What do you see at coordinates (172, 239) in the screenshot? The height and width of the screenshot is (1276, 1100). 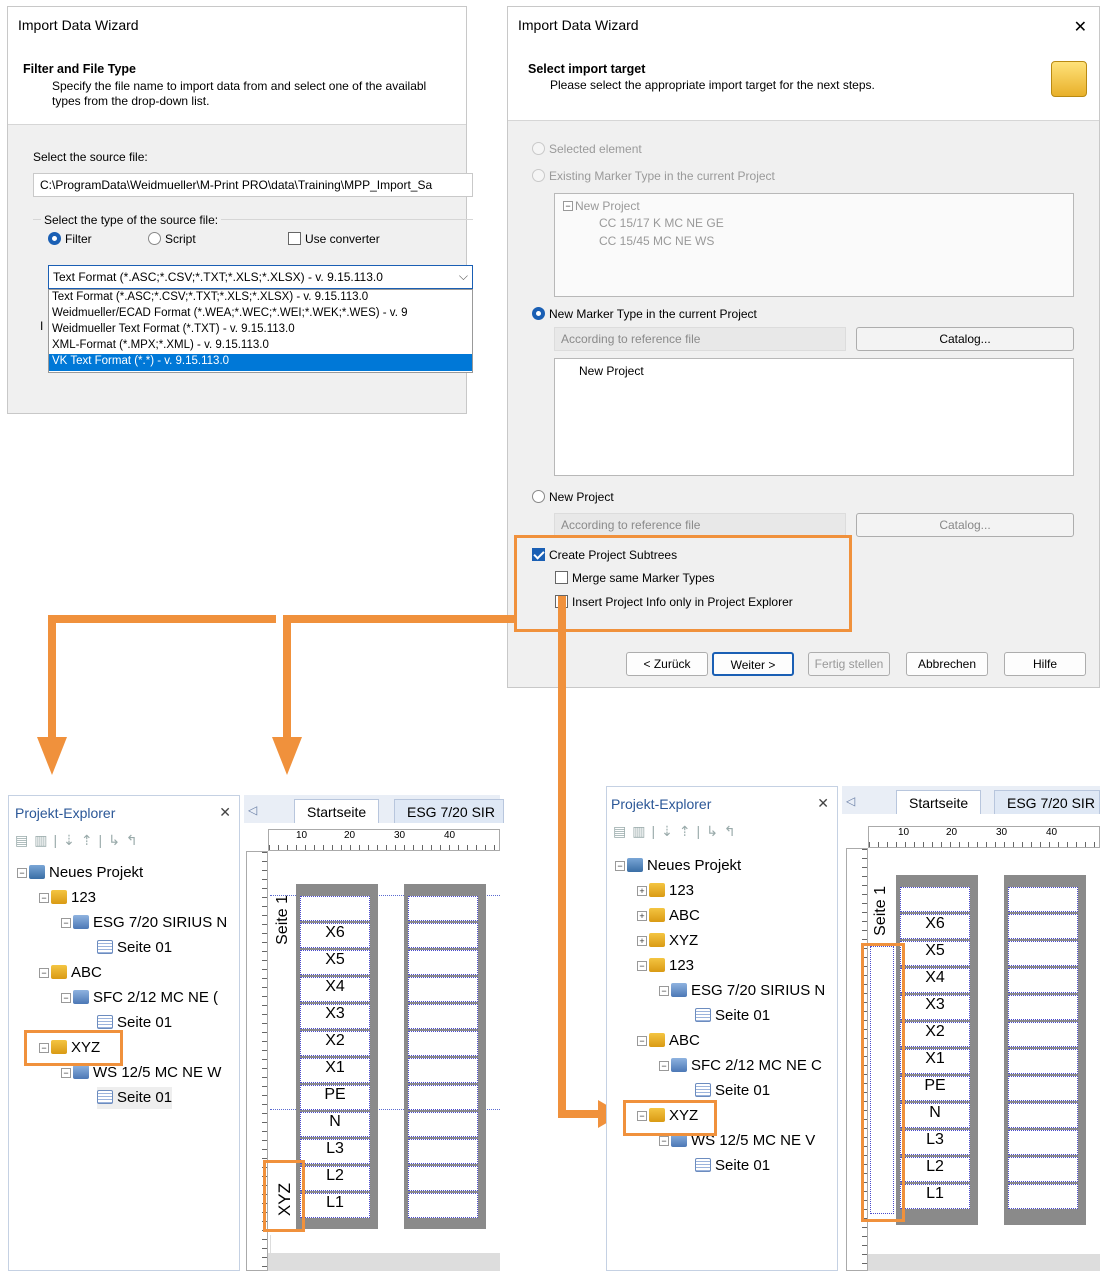 I see `radio-script: Script` at bounding box center [172, 239].